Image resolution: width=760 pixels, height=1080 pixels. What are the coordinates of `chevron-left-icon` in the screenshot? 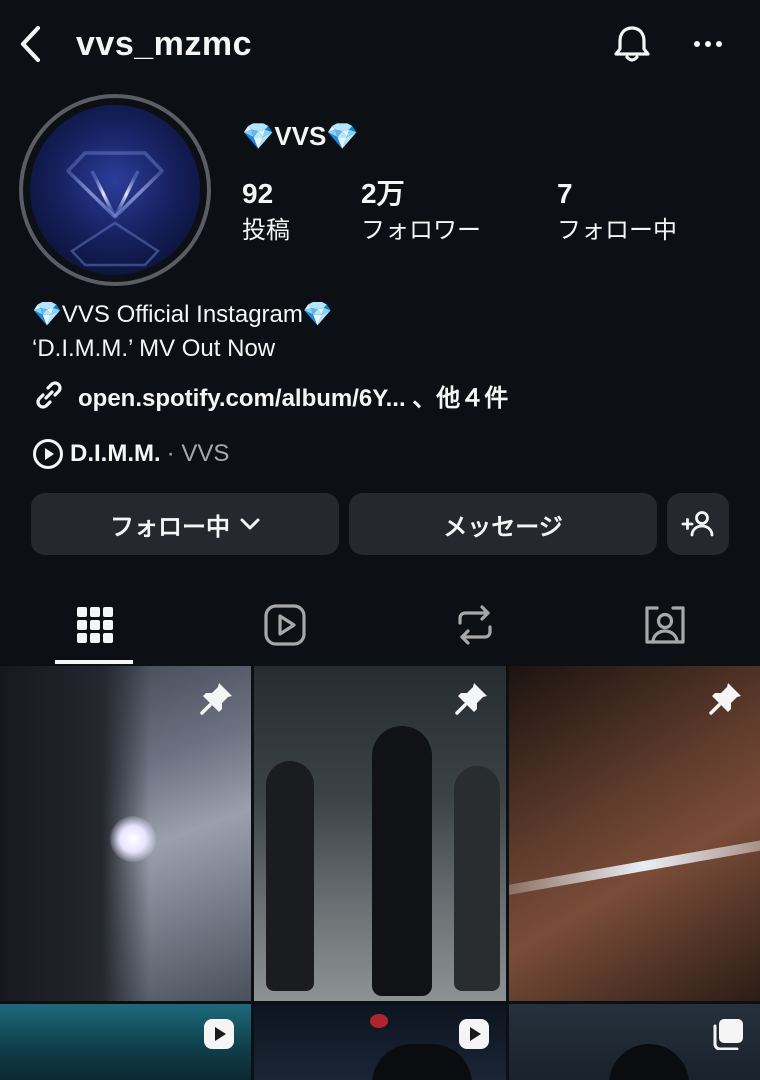 It's located at (30, 44).